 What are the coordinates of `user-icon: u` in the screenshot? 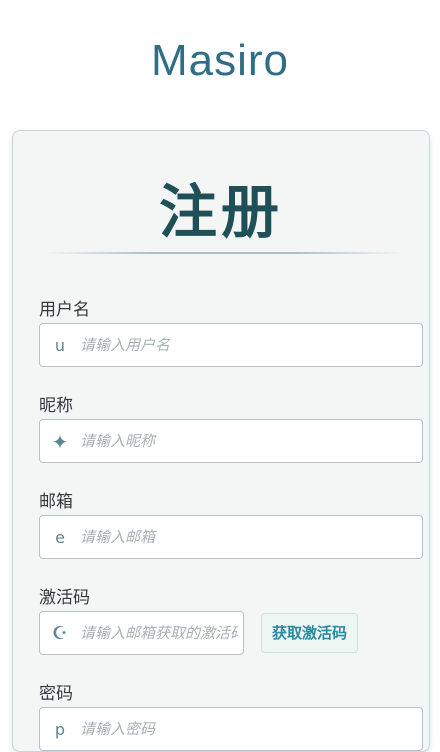 It's located at (60, 345).